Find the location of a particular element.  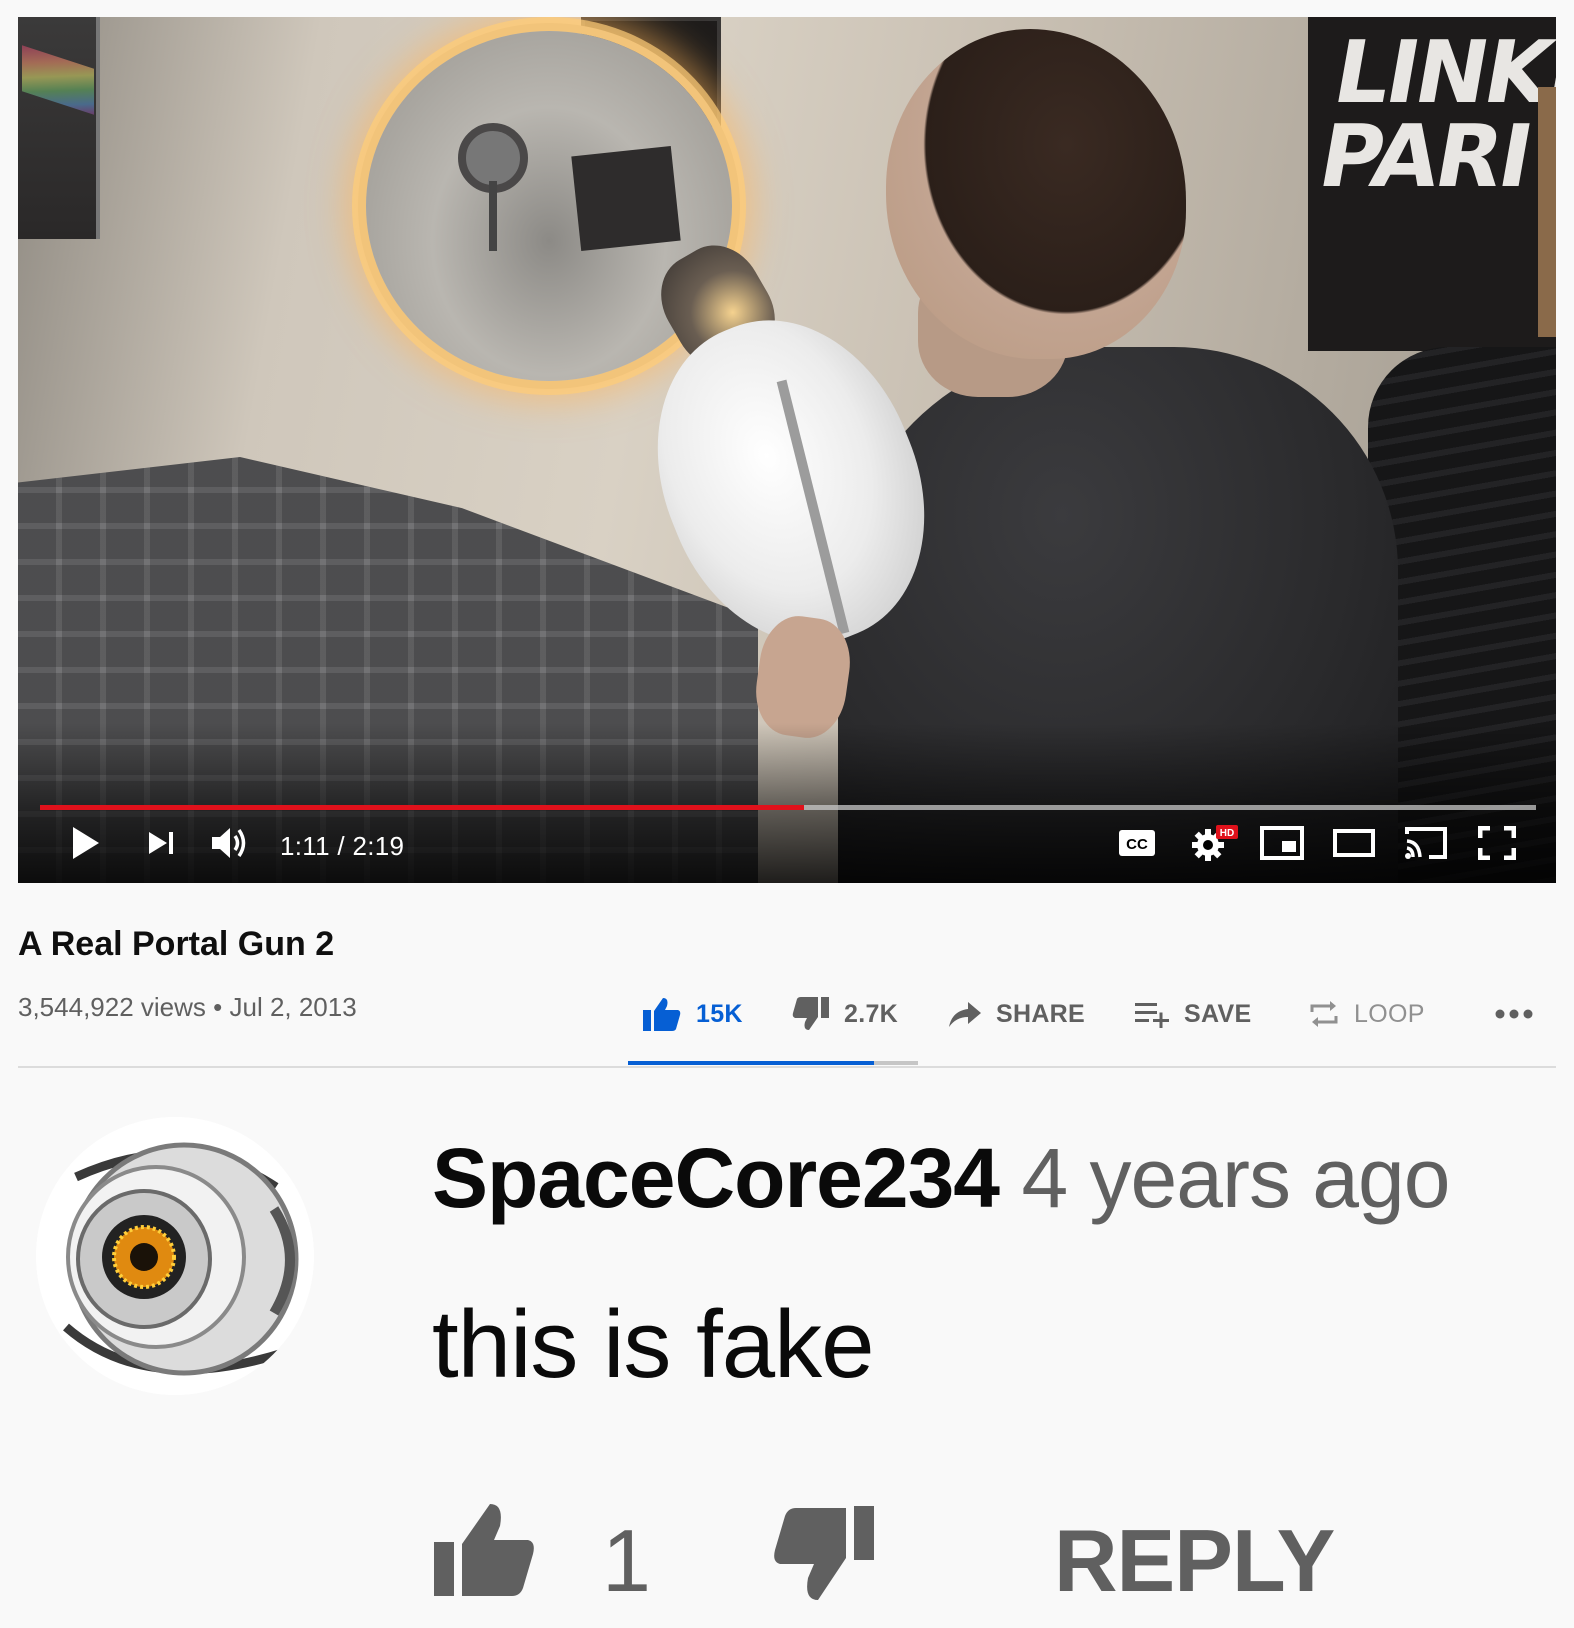

playlist-add-icon is located at coordinates (1152, 1015).